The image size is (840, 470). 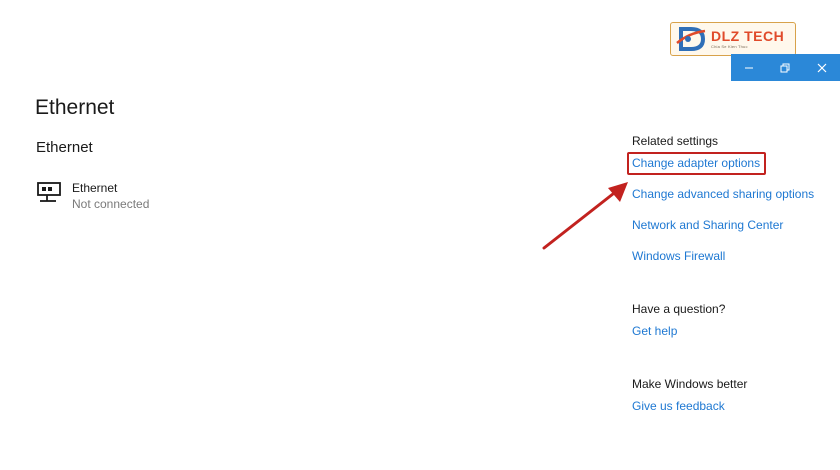 What do you see at coordinates (691, 39) in the screenshot?
I see `logo-mark-icon` at bounding box center [691, 39].